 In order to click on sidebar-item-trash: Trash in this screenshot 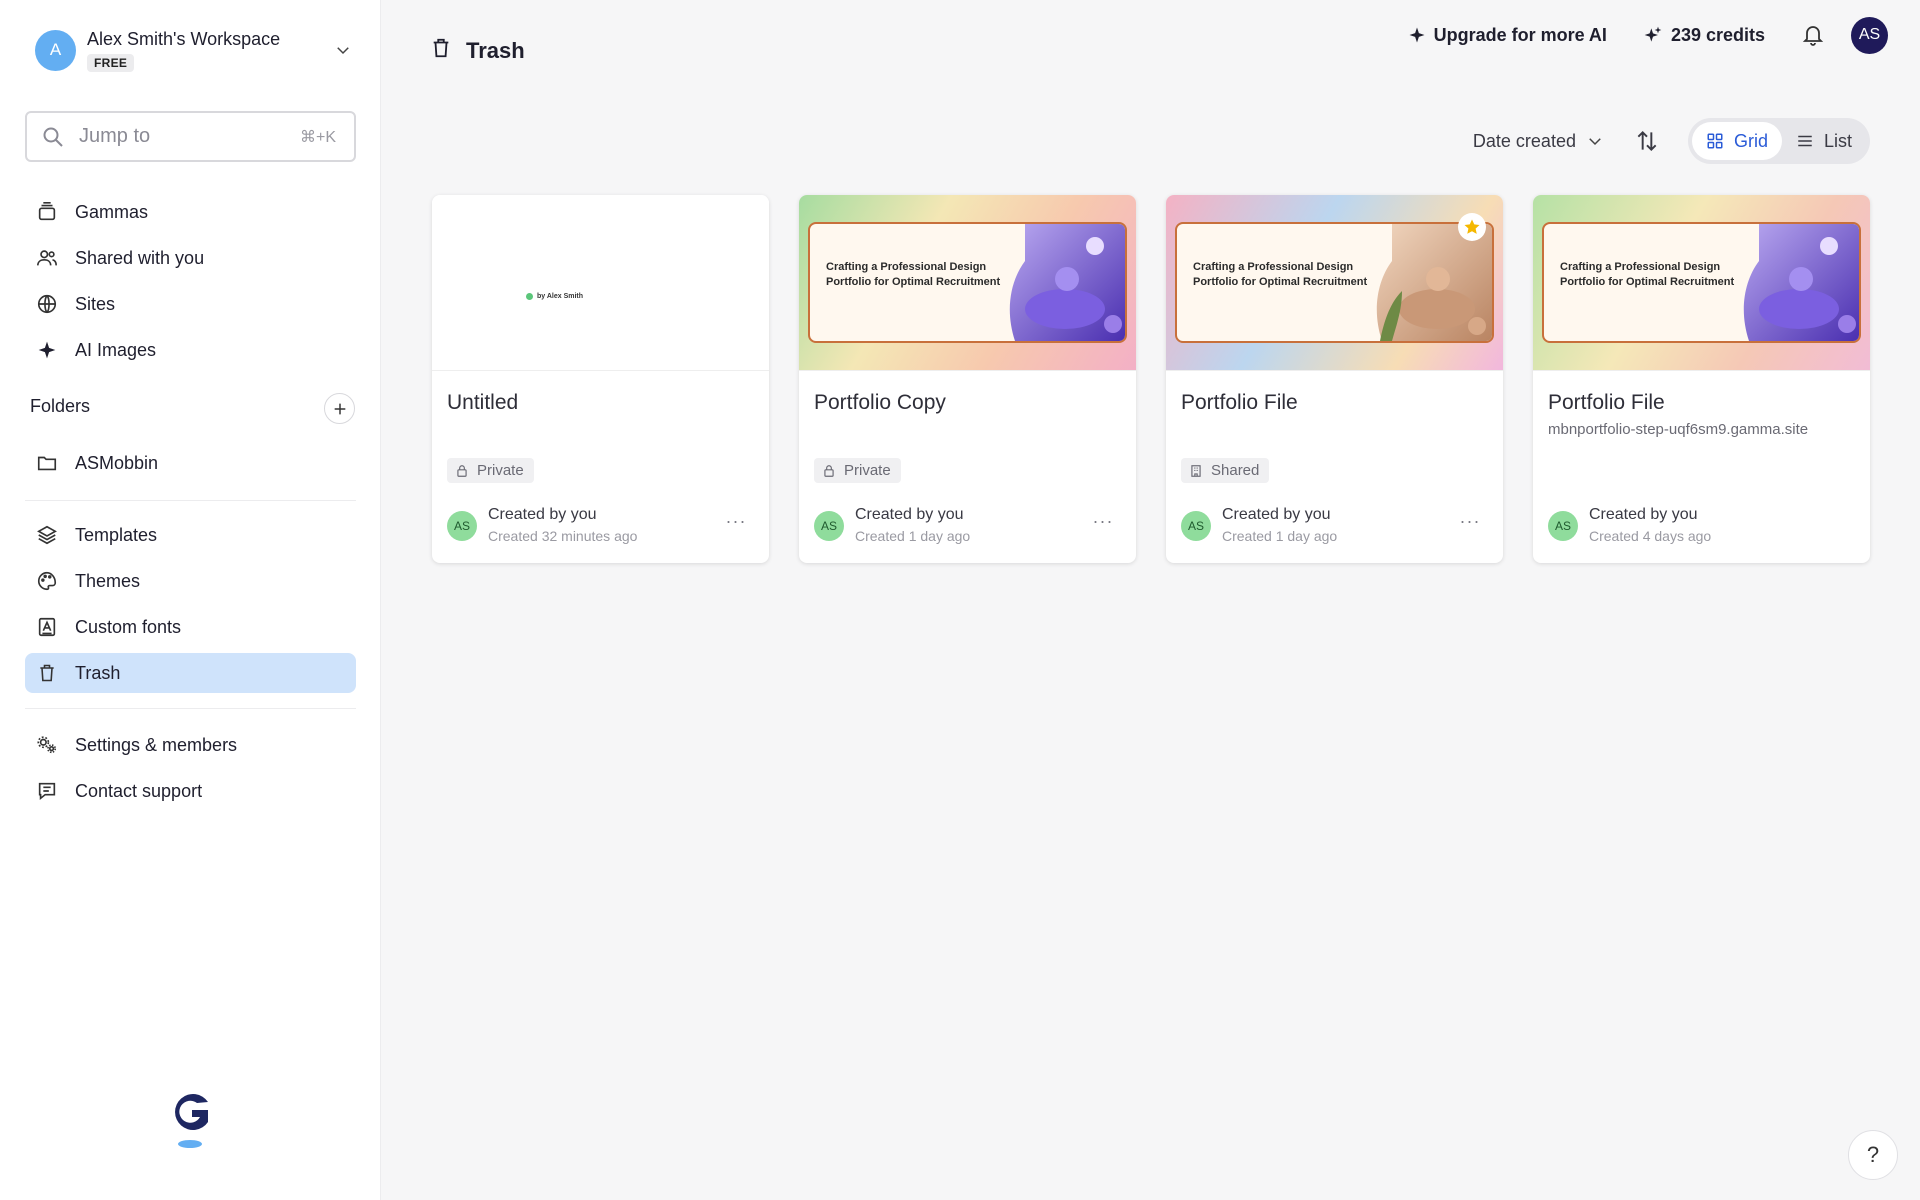, I will do `click(190, 673)`.